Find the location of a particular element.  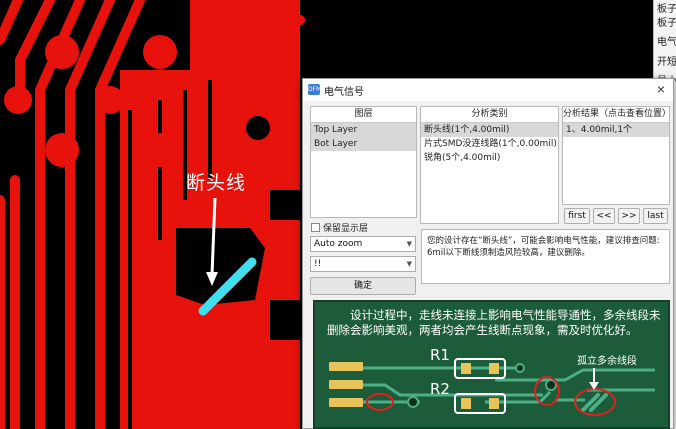

layer-item-top: Top Layer is located at coordinates (363, 130).